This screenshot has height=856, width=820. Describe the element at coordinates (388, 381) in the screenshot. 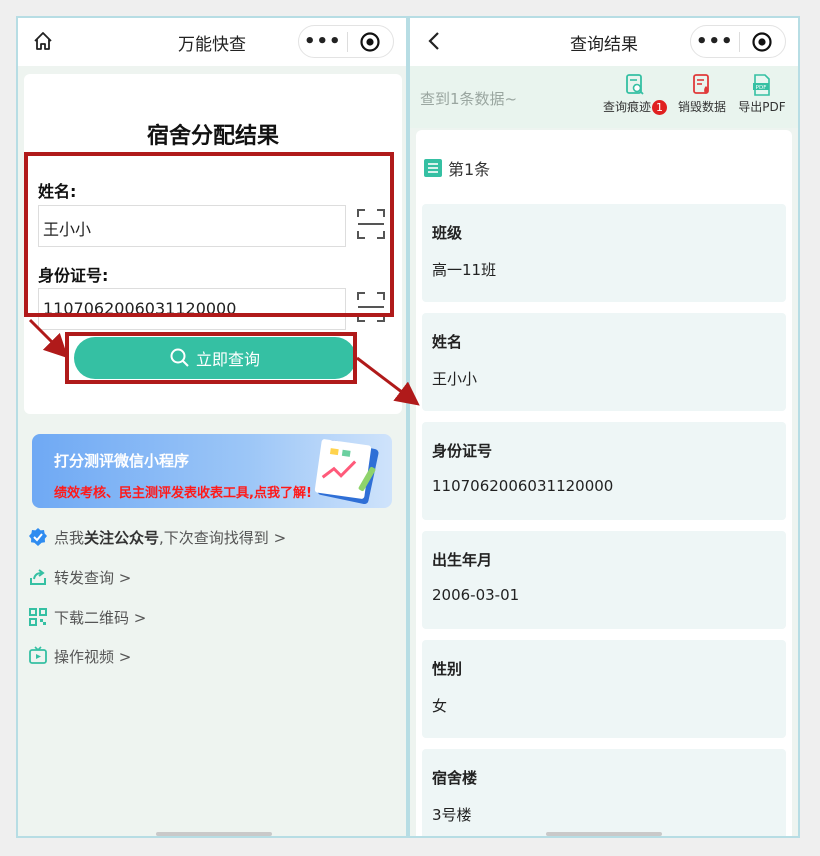

I see `arrow-button-to-results` at that location.